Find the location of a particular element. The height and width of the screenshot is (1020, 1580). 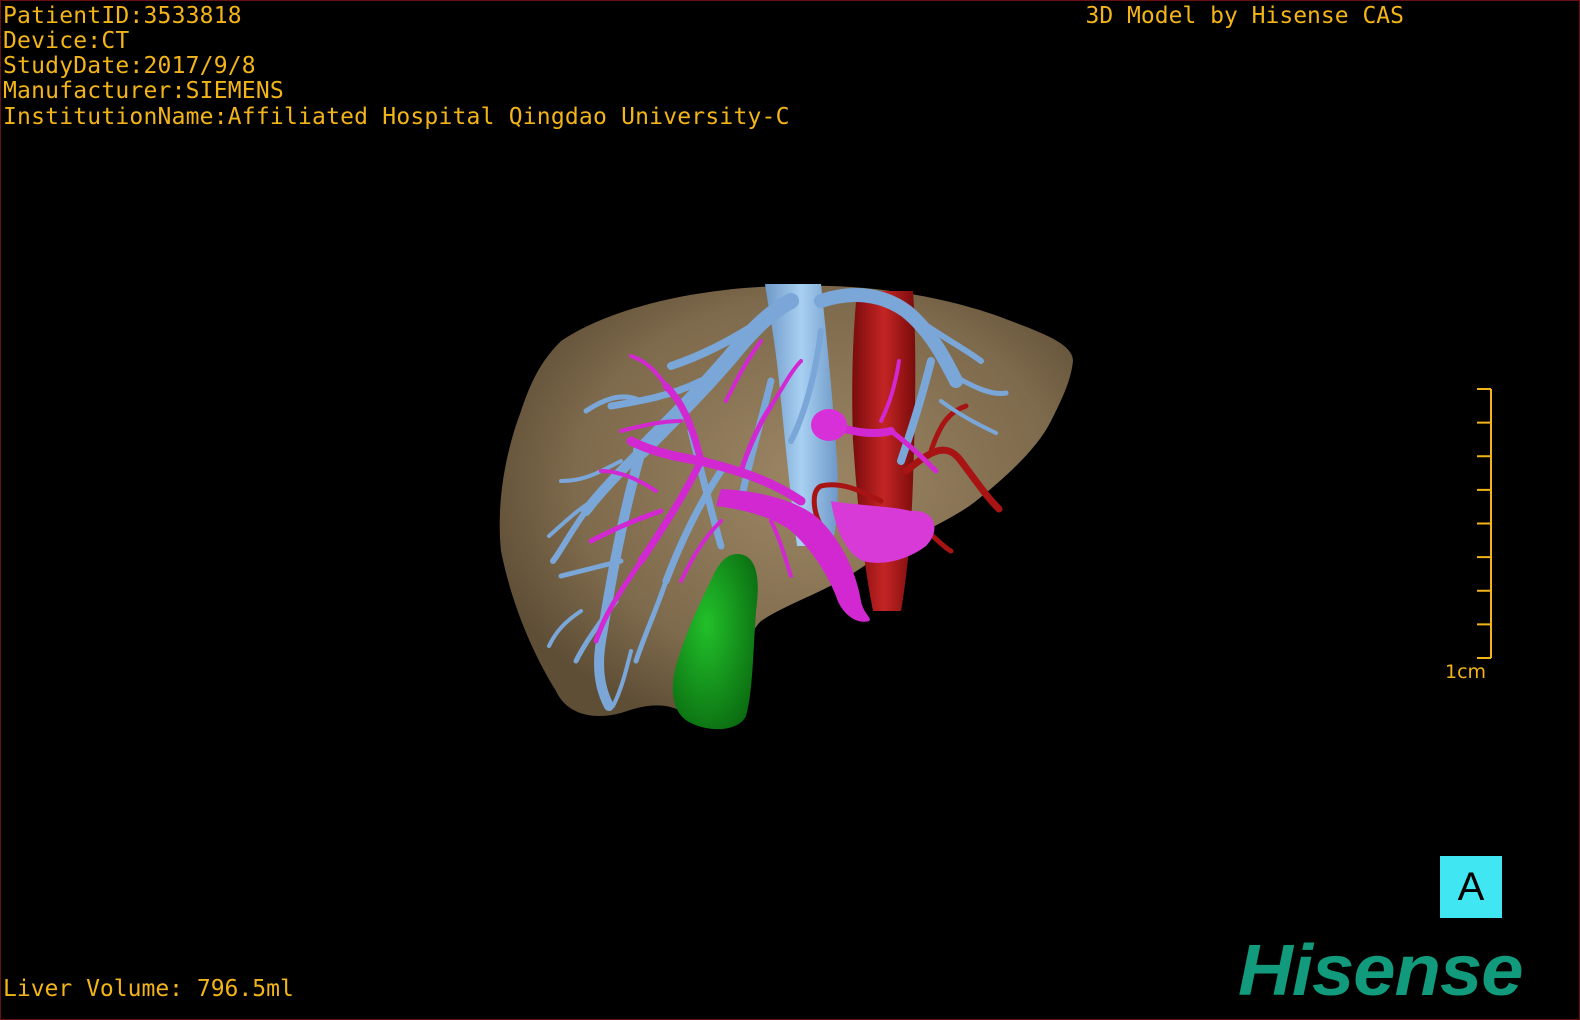

patient-id-label: PatientID:3533818 is located at coordinates (122, 16).